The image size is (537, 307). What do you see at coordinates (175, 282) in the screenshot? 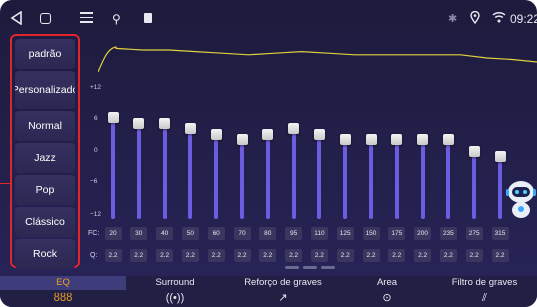
I see `tab-label: Surround` at bounding box center [175, 282].